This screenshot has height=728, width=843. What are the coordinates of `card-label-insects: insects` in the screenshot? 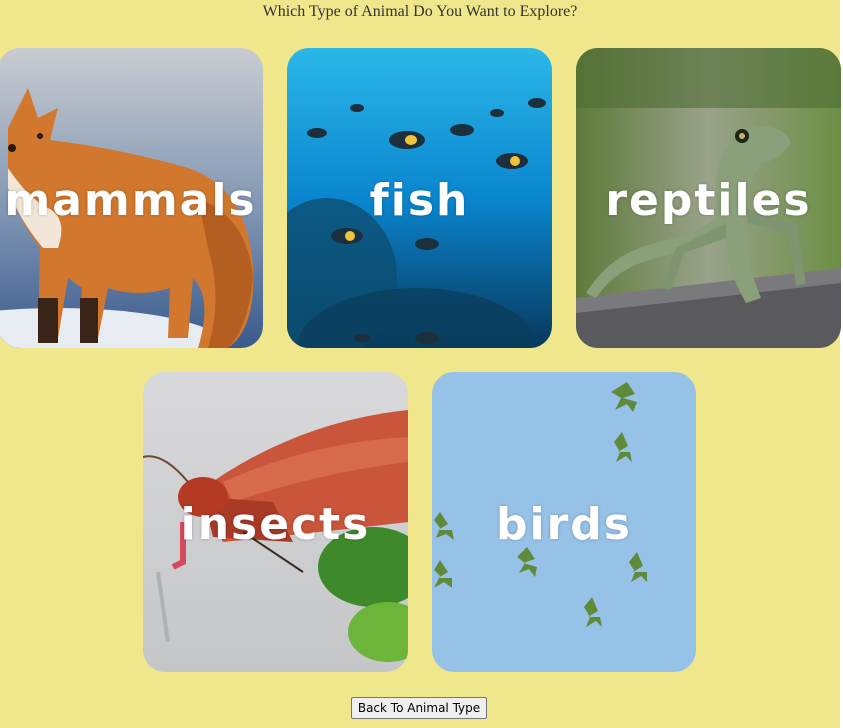 It's located at (275, 524).